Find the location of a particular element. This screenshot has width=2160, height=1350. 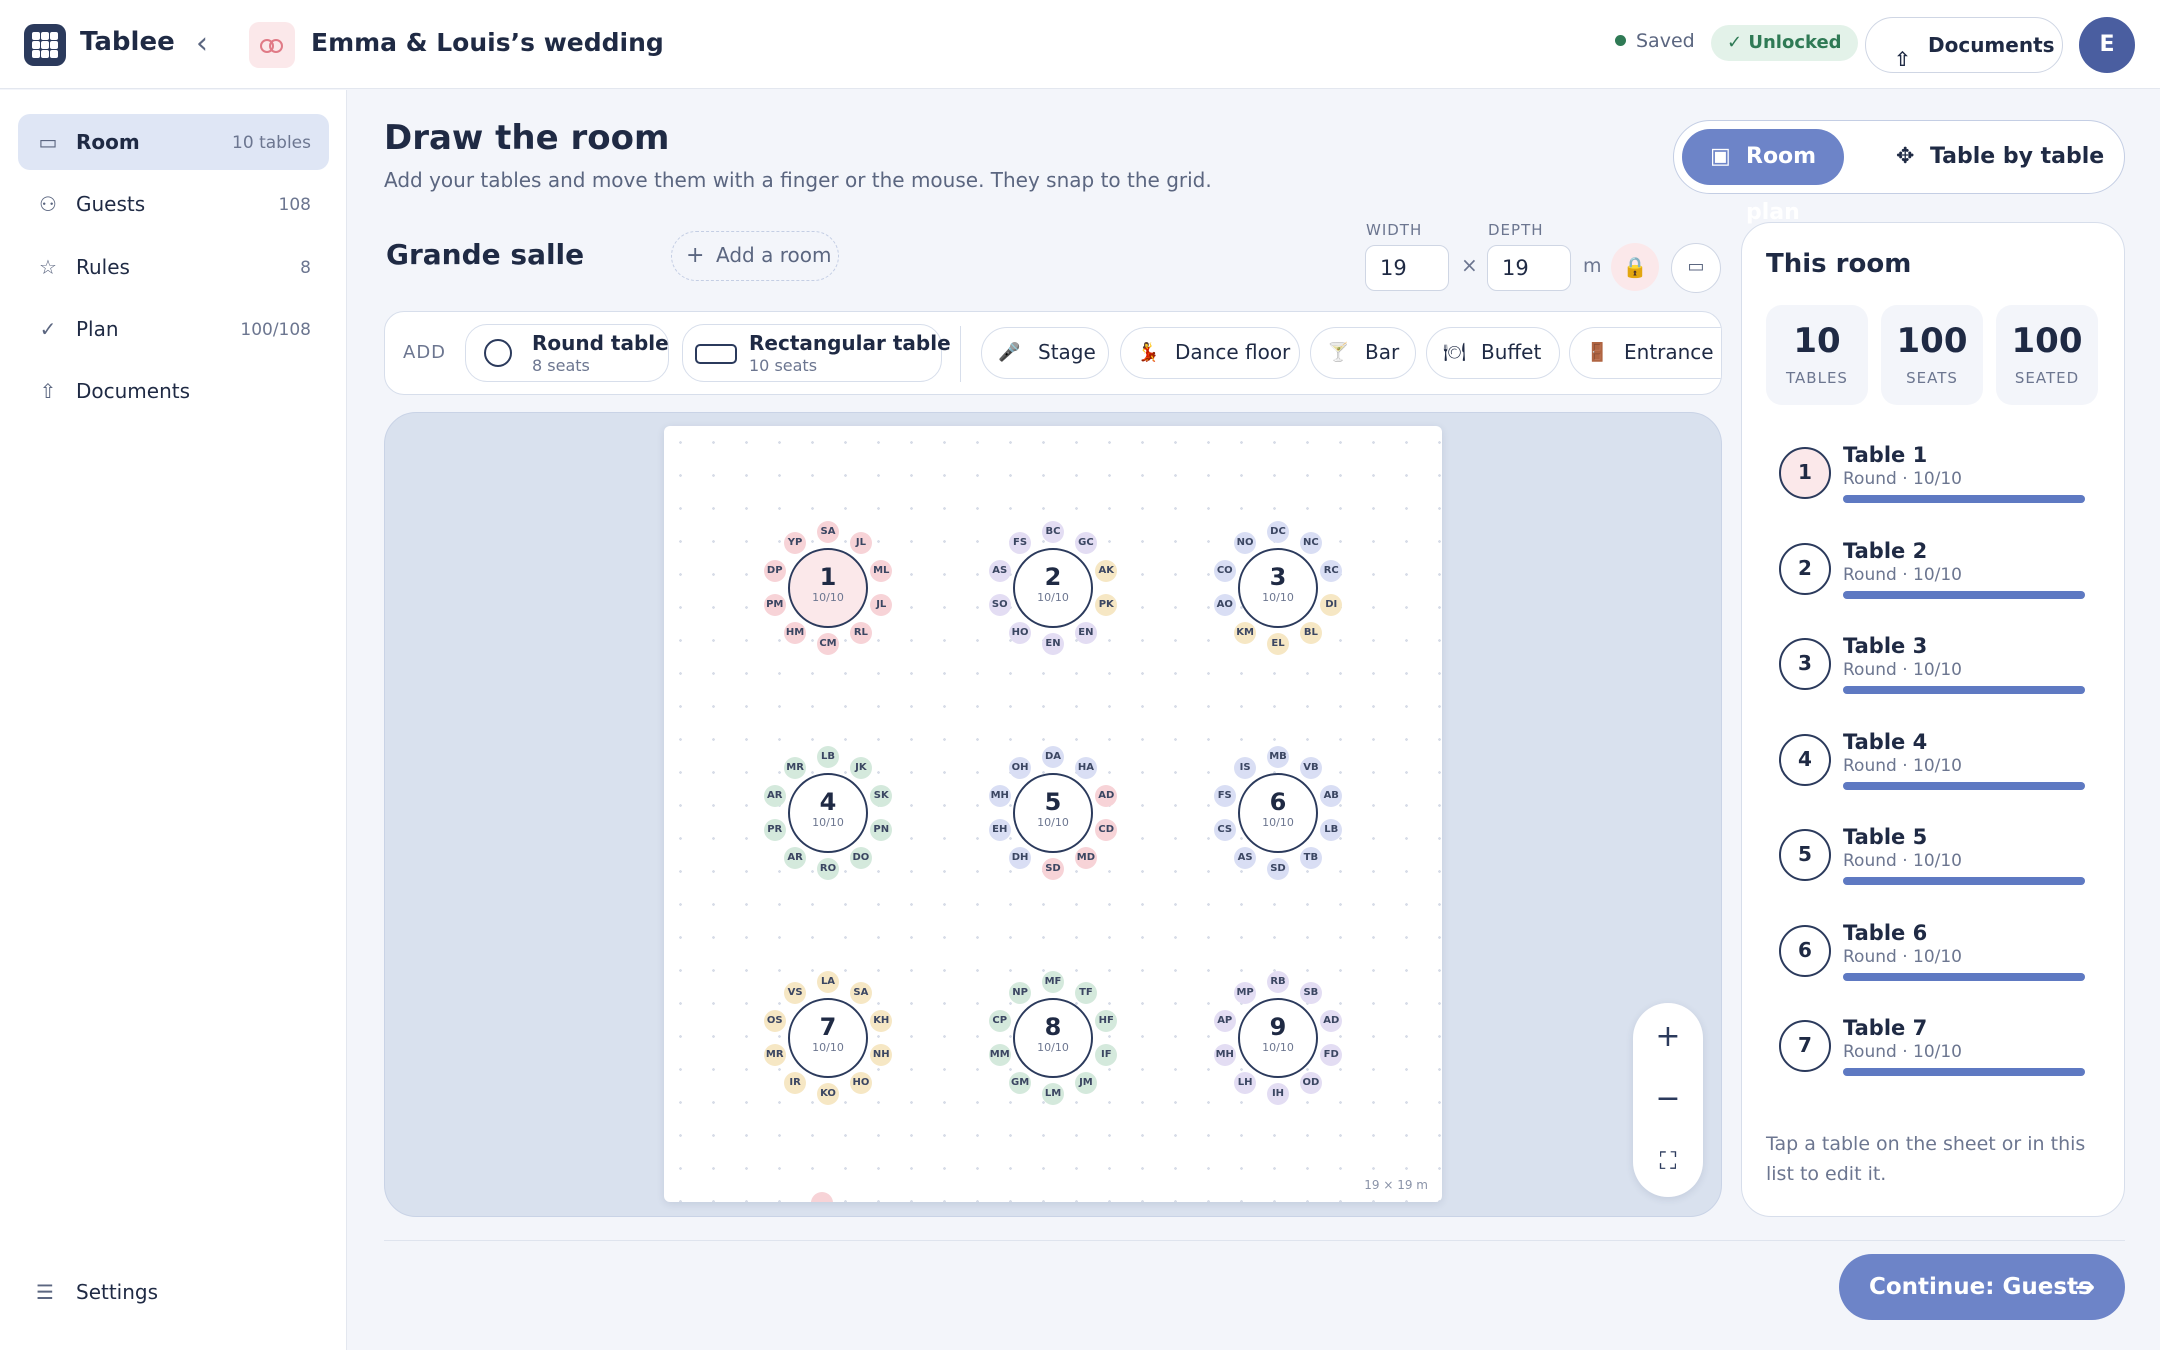

seat: PN is located at coordinates (881, 830).